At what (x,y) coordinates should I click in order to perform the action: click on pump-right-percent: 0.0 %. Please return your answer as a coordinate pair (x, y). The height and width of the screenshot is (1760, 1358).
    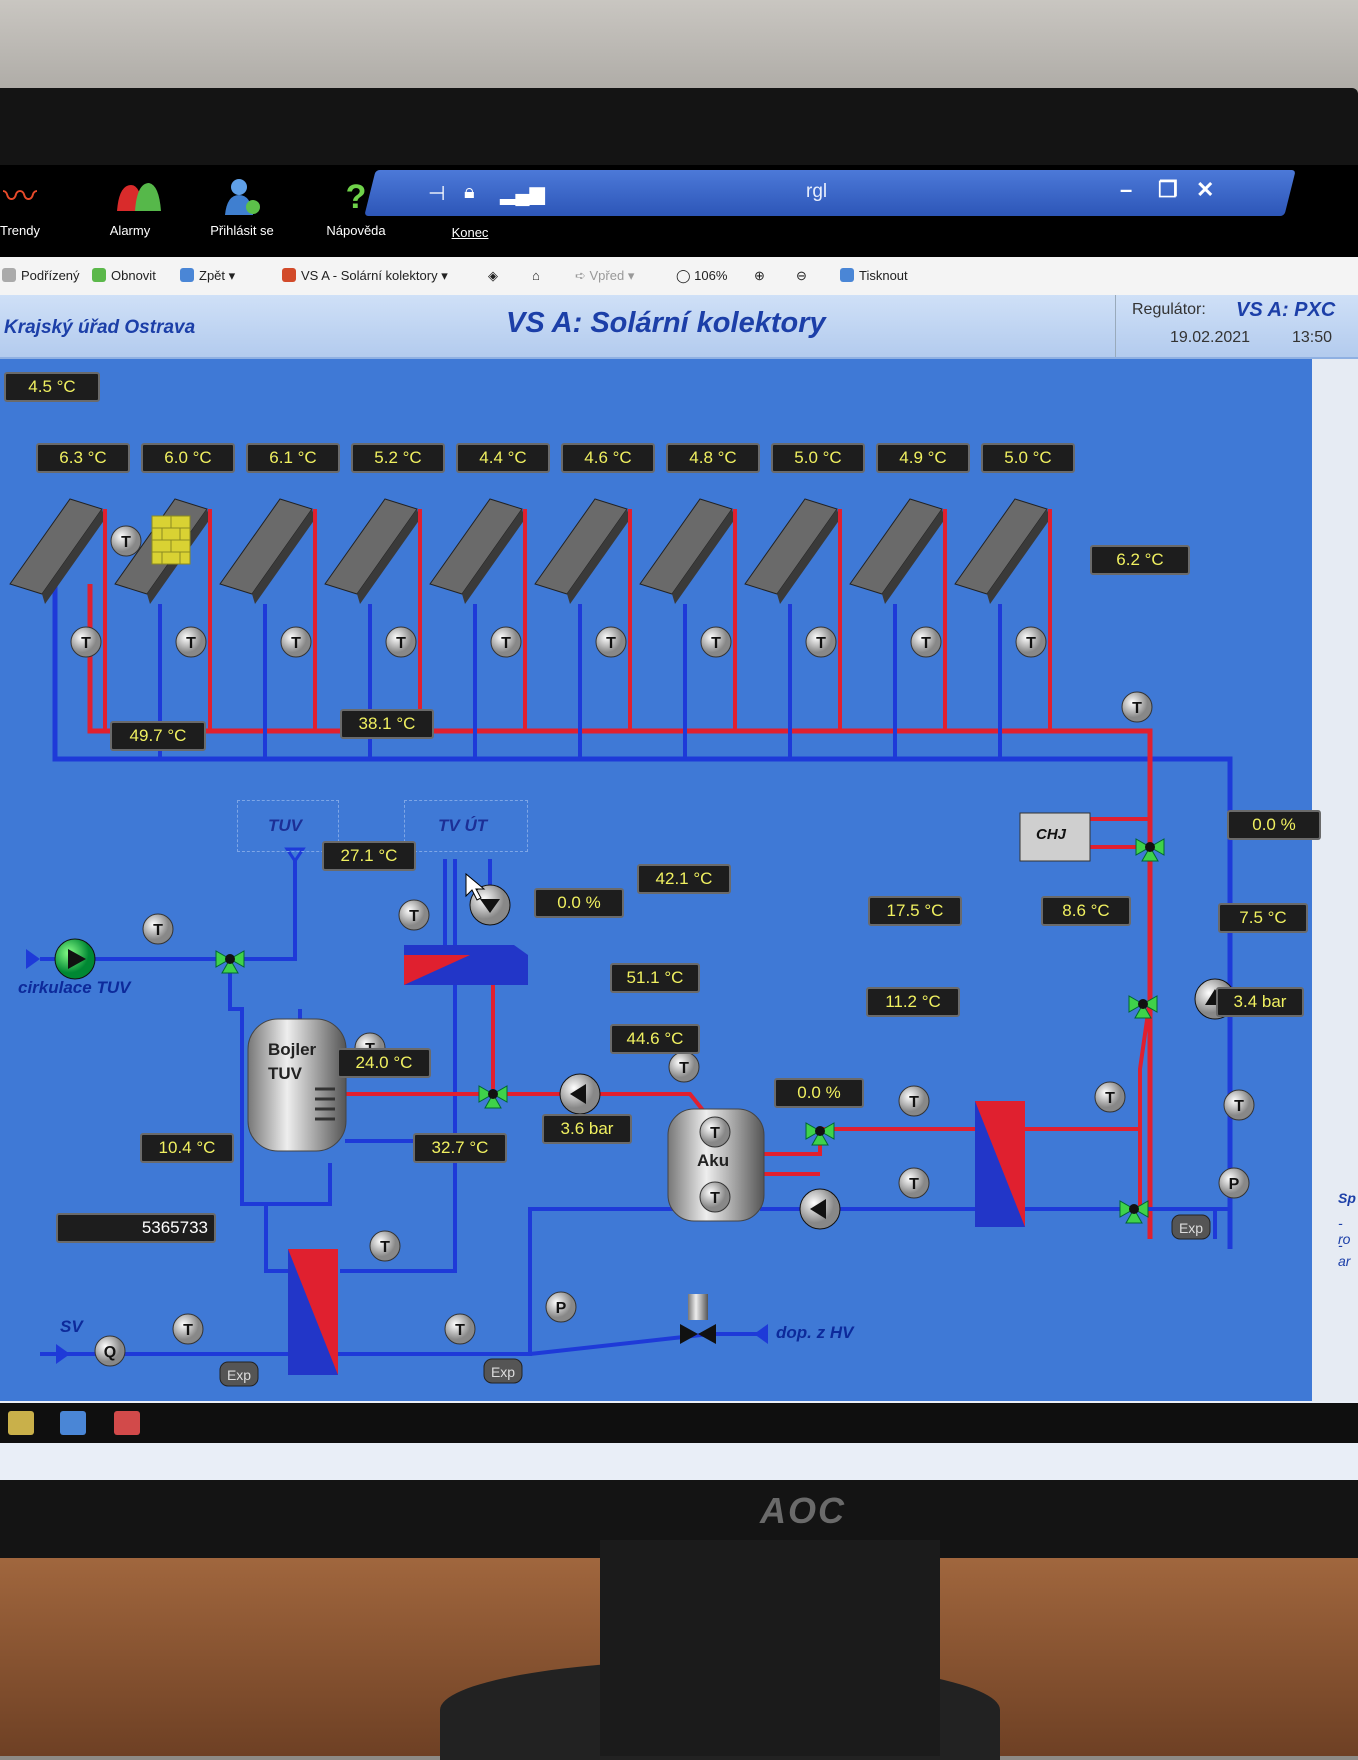
    Looking at the image, I should click on (1274, 825).